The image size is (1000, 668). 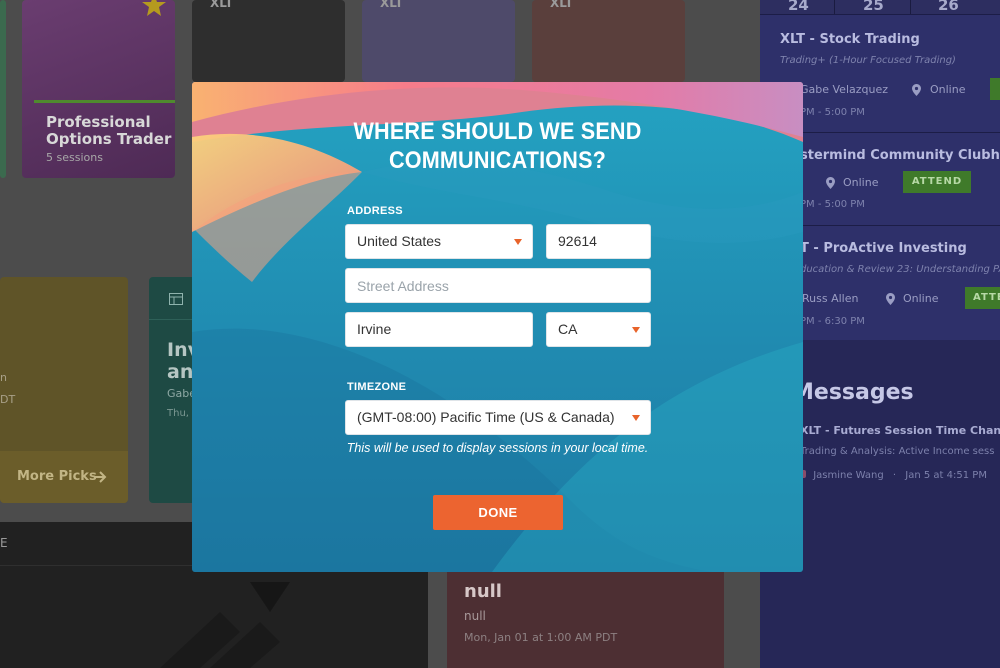 I want to click on done-button: DONE, so click(x=498, y=512).